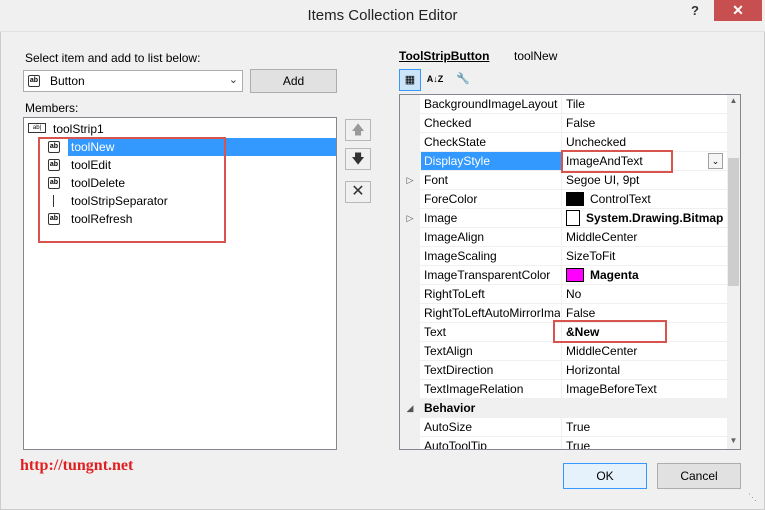 This screenshot has height=510, width=765. Describe the element at coordinates (563, 389) in the screenshot. I see `property-row: TextImageRelation ImageBeforeText` at that location.